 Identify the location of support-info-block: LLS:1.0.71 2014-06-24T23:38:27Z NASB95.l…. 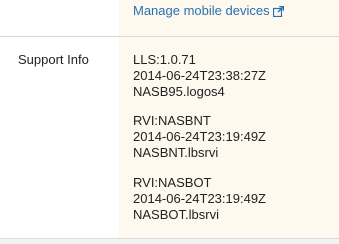
(199, 76).